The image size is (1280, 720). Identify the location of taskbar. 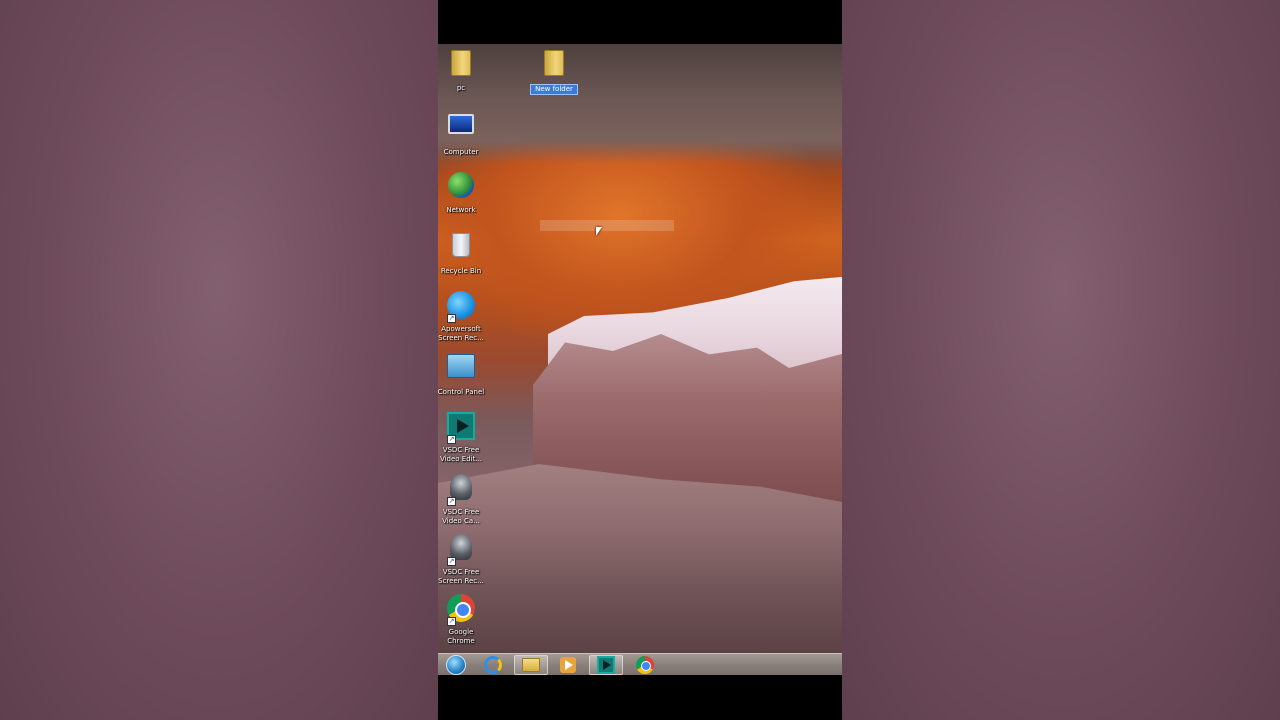
(640, 664).